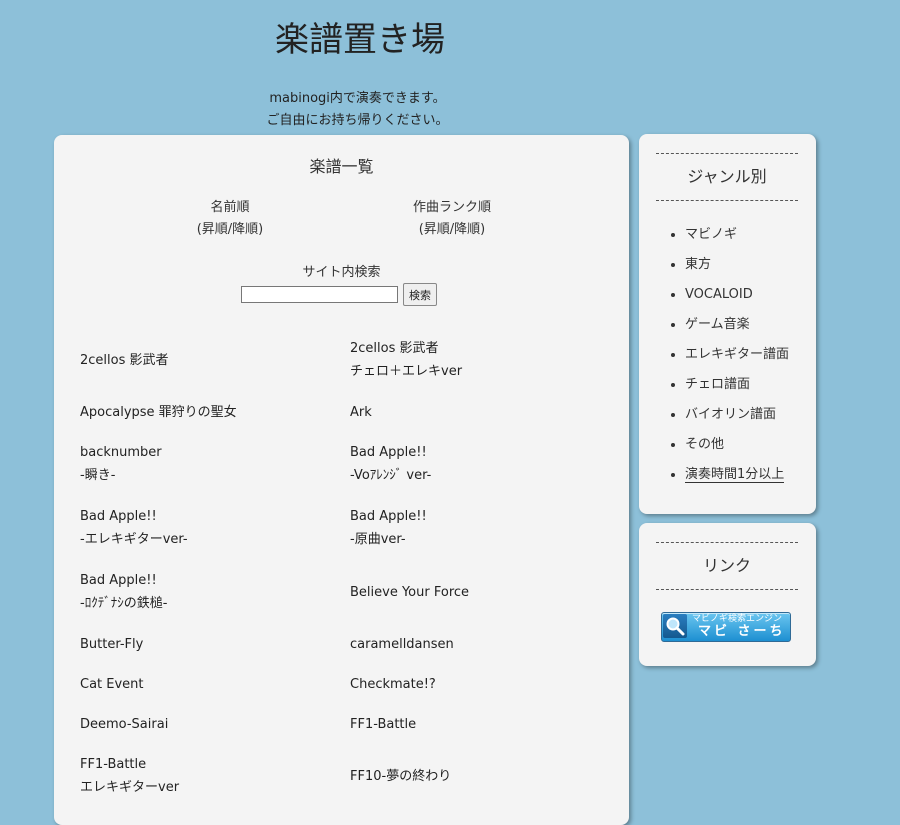 This screenshot has width=900, height=825. What do you see at coordinates (485, 592) in the screenshot?
I see `score-link: Believe Your Force` at bounding box center [485, 592].